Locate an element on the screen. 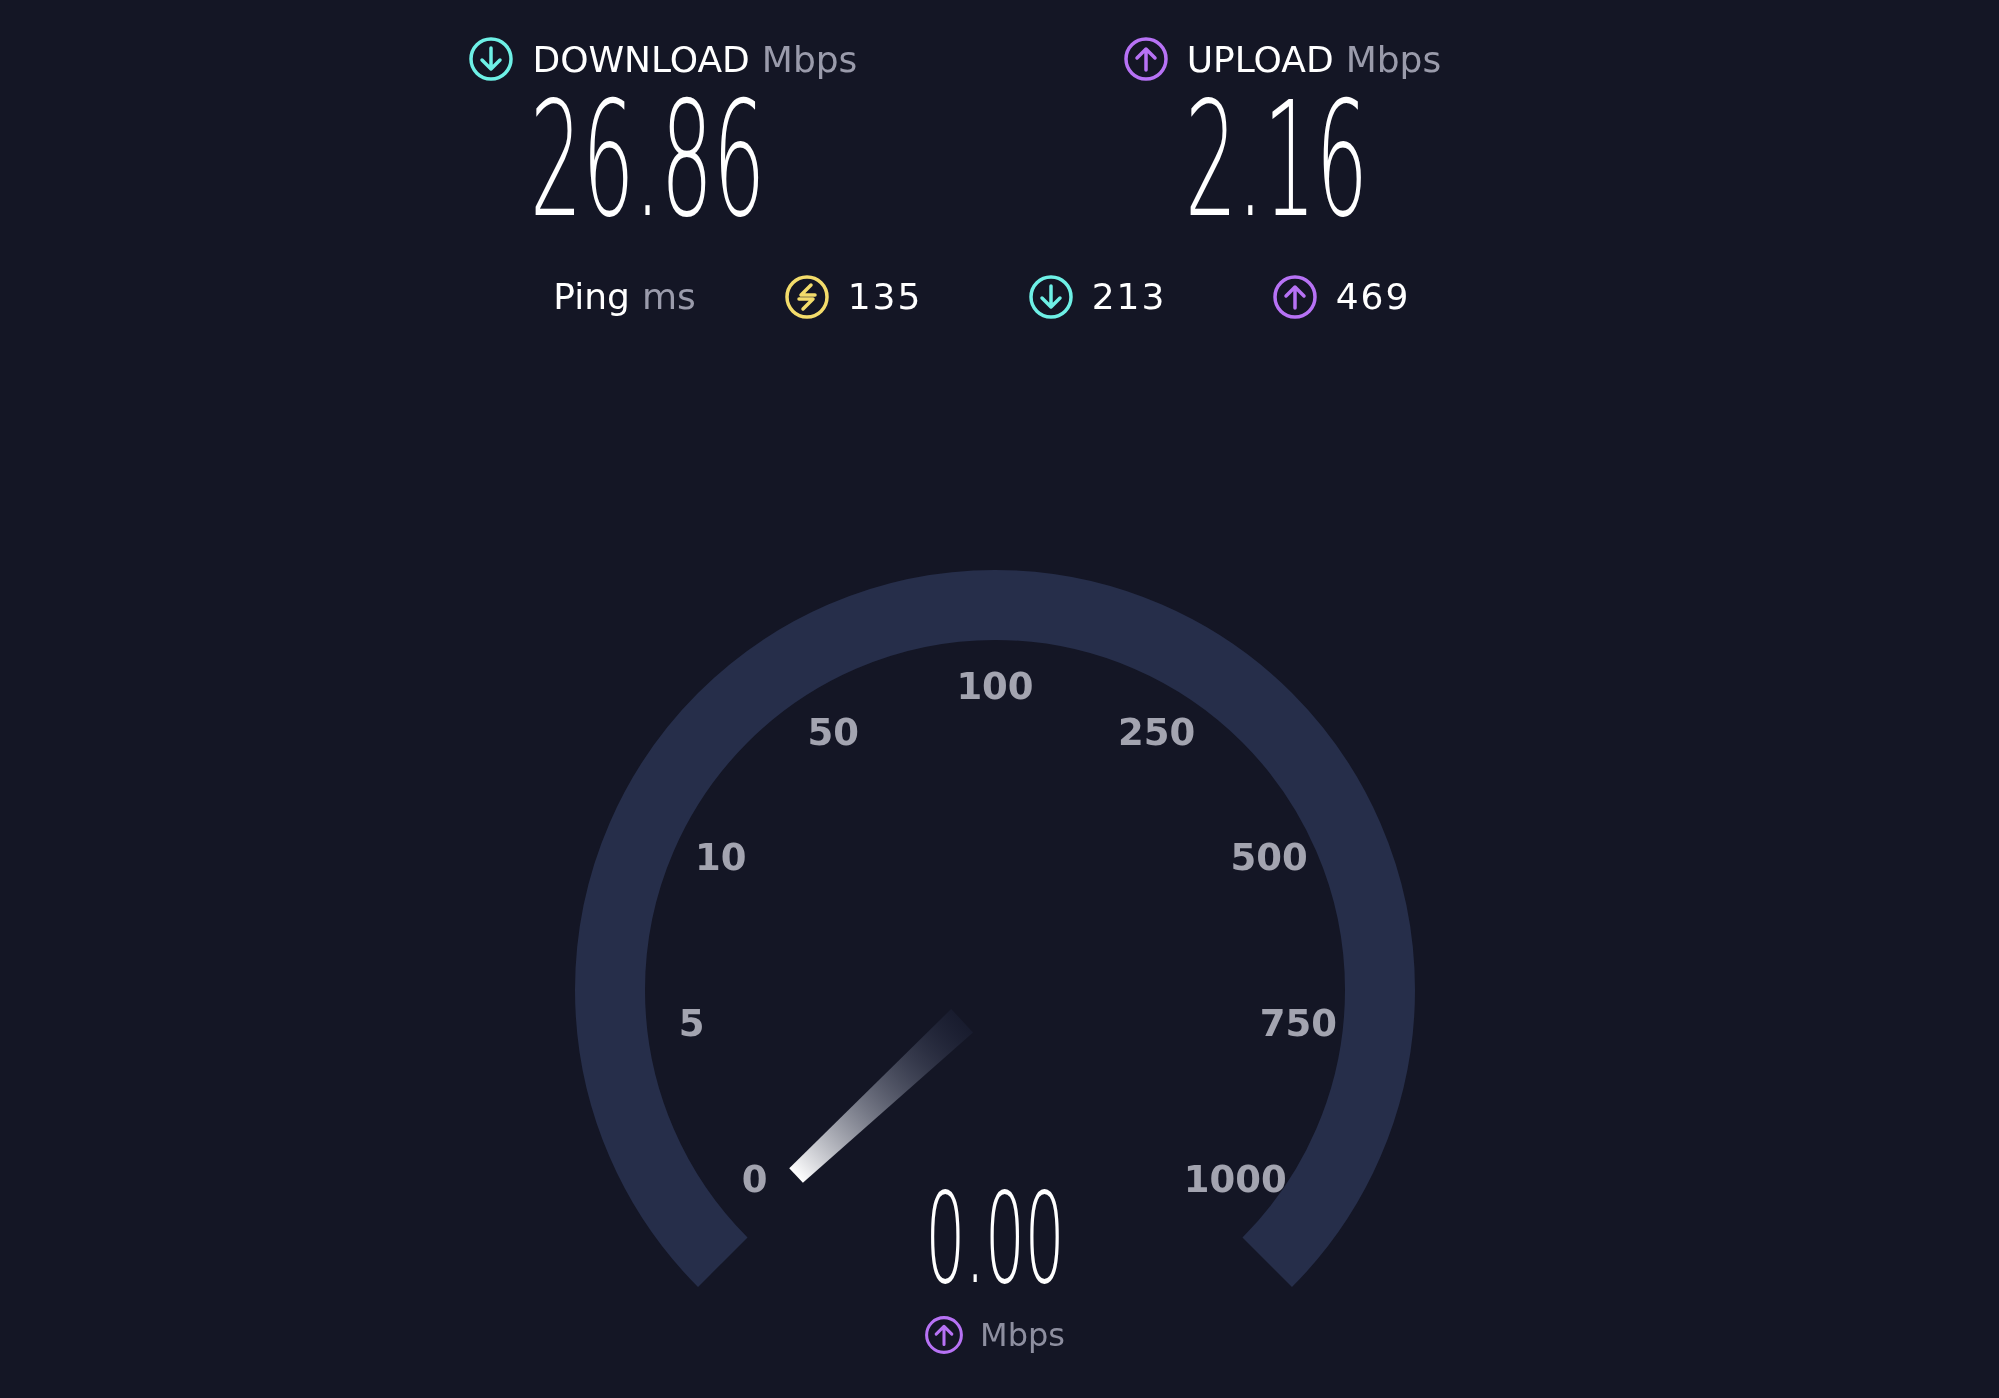 This screenshot has height=1398, width=1999. scale-label: 100 is located at coordinates (994, 686).